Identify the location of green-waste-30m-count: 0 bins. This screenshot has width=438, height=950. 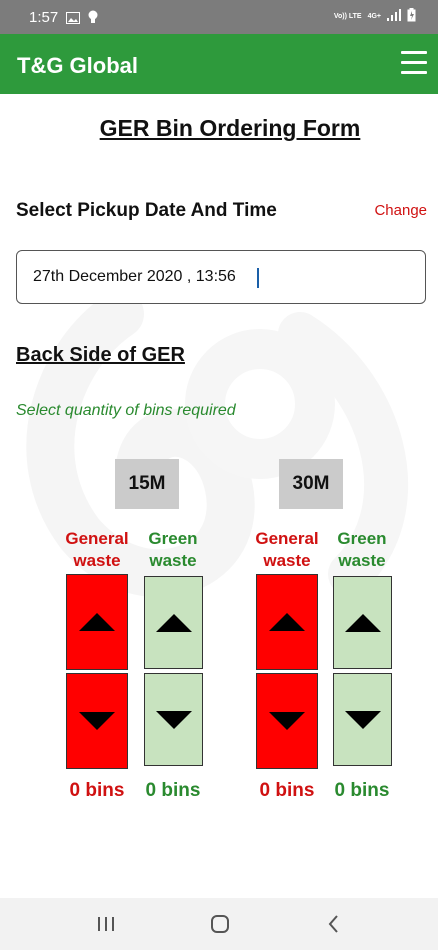
(362, 790).